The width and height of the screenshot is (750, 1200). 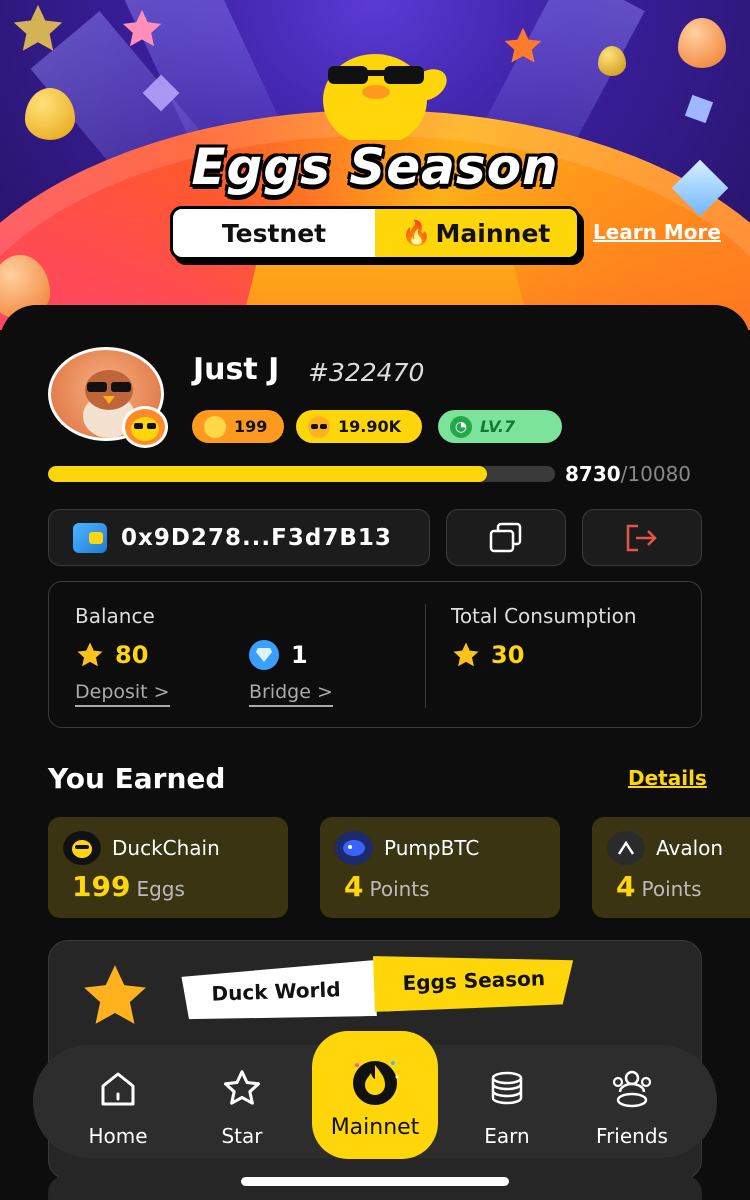 What do you see at coordinates (115, 994) in the screenshot?
I see `big-star-icon` at bounding box center [115, 994].